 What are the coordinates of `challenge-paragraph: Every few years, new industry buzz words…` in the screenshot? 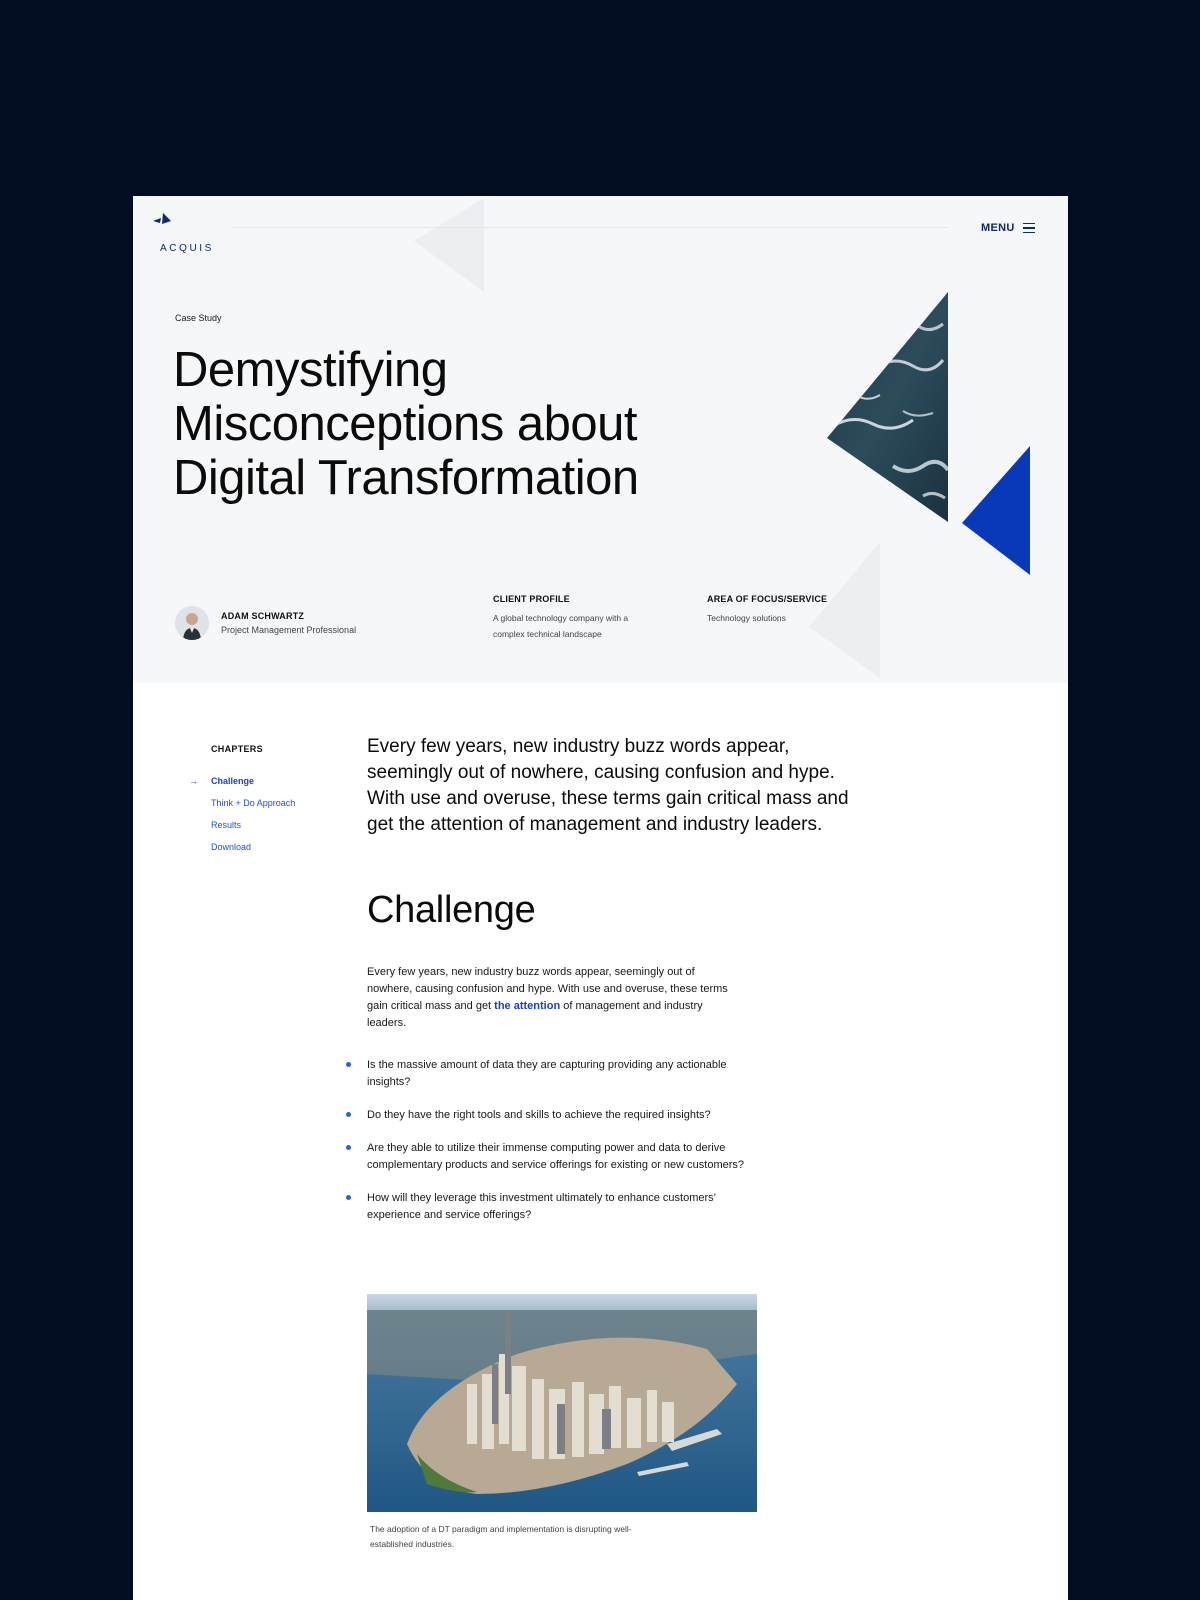 It's located at (549, 998).